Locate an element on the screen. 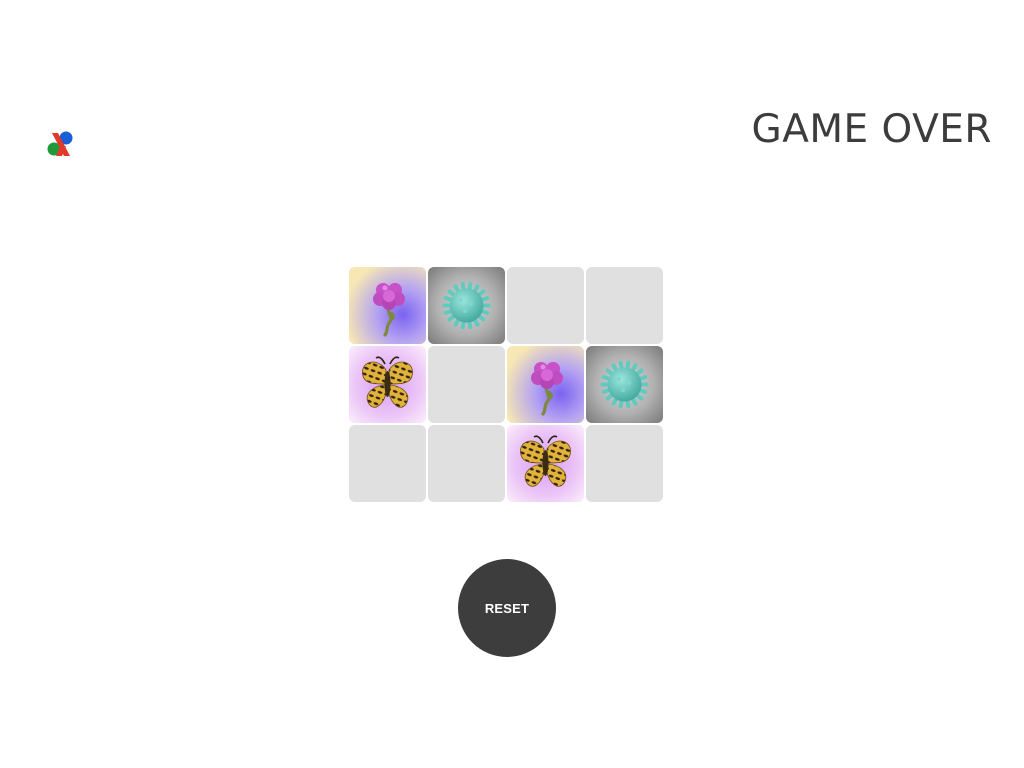  reset-button: RESET is located at coordinates (507, 608).